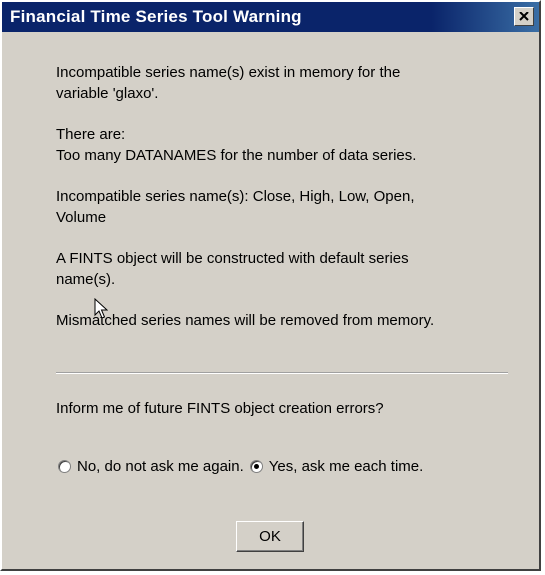  I want to click on divider, so click(282, 373).